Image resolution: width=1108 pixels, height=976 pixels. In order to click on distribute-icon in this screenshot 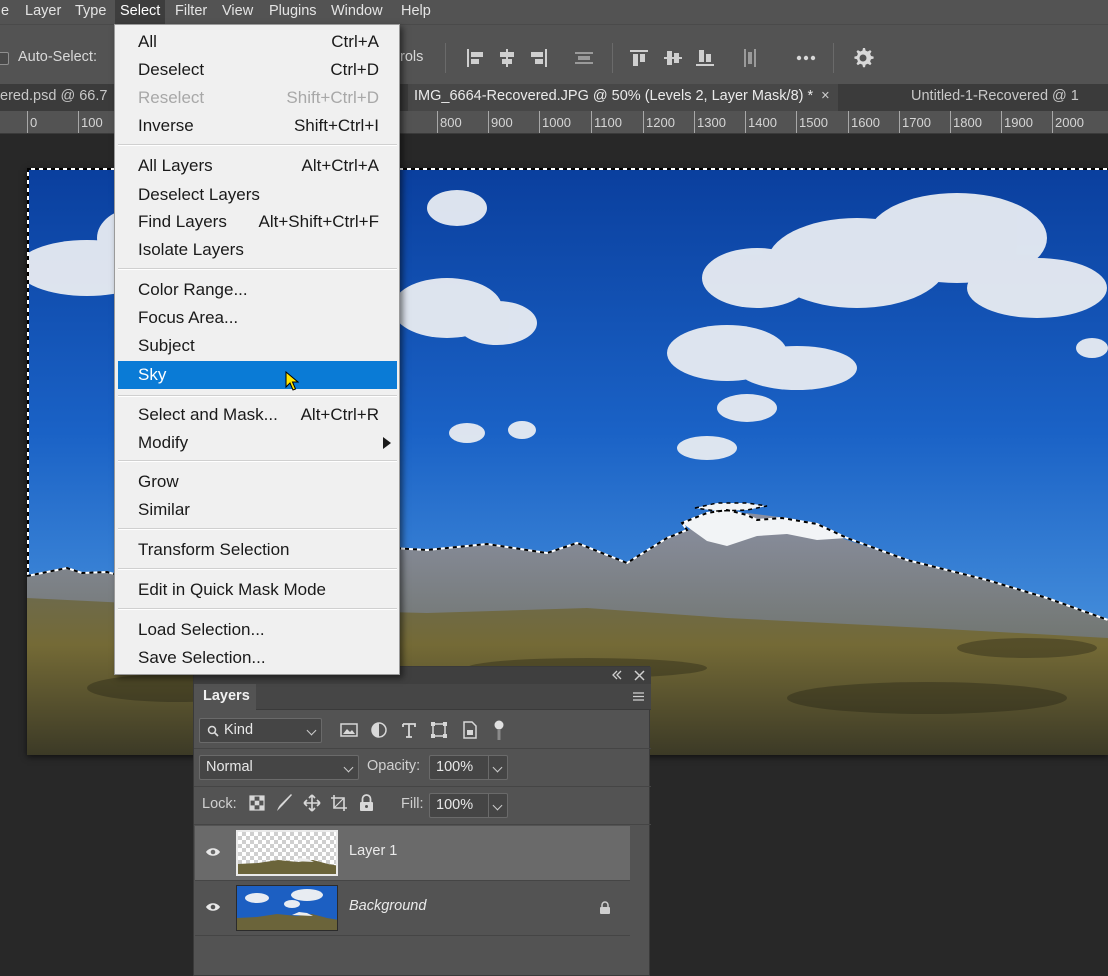, I will do `click(584, 58)`.